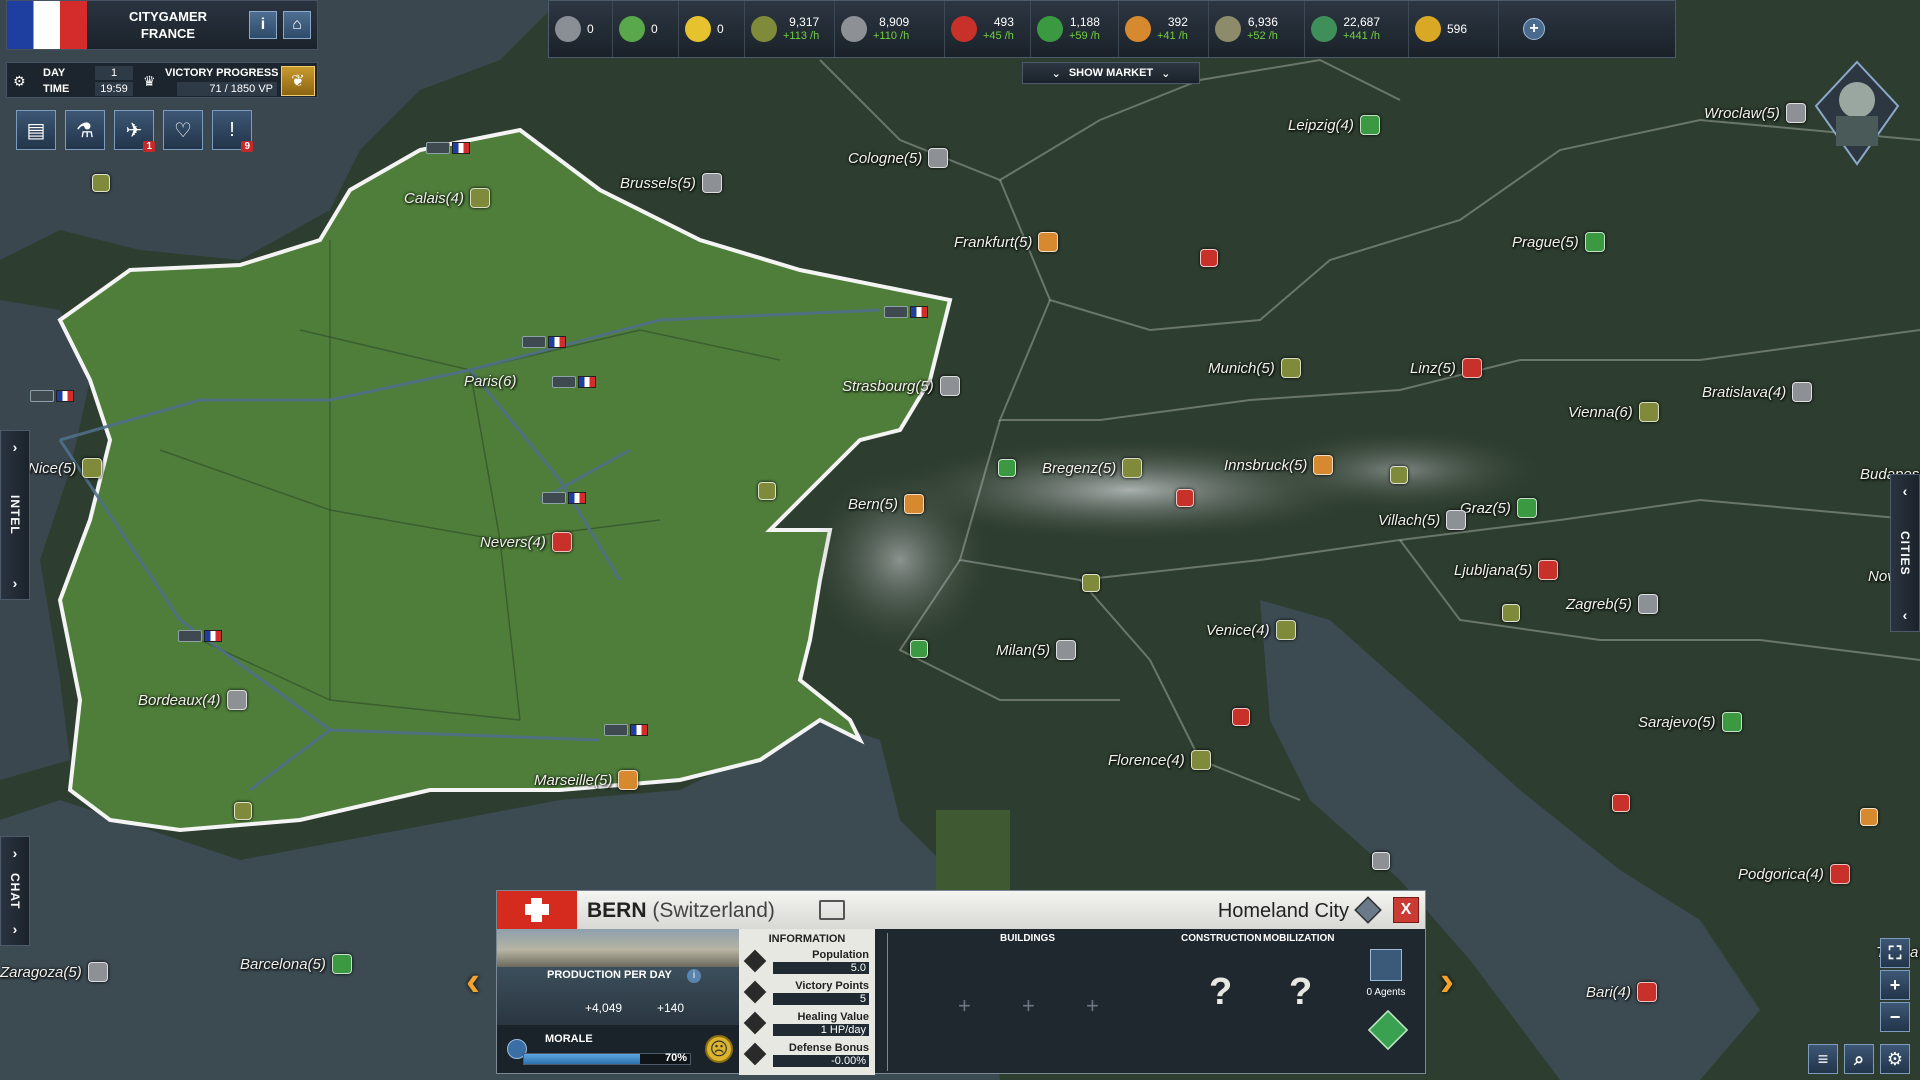 This screenshot has height=1080, width=1920. What do you see at coordinates (1036, 650) in the screenshot?
I see `city-milan: Milan(5)` at bounding box center [1036, 650].